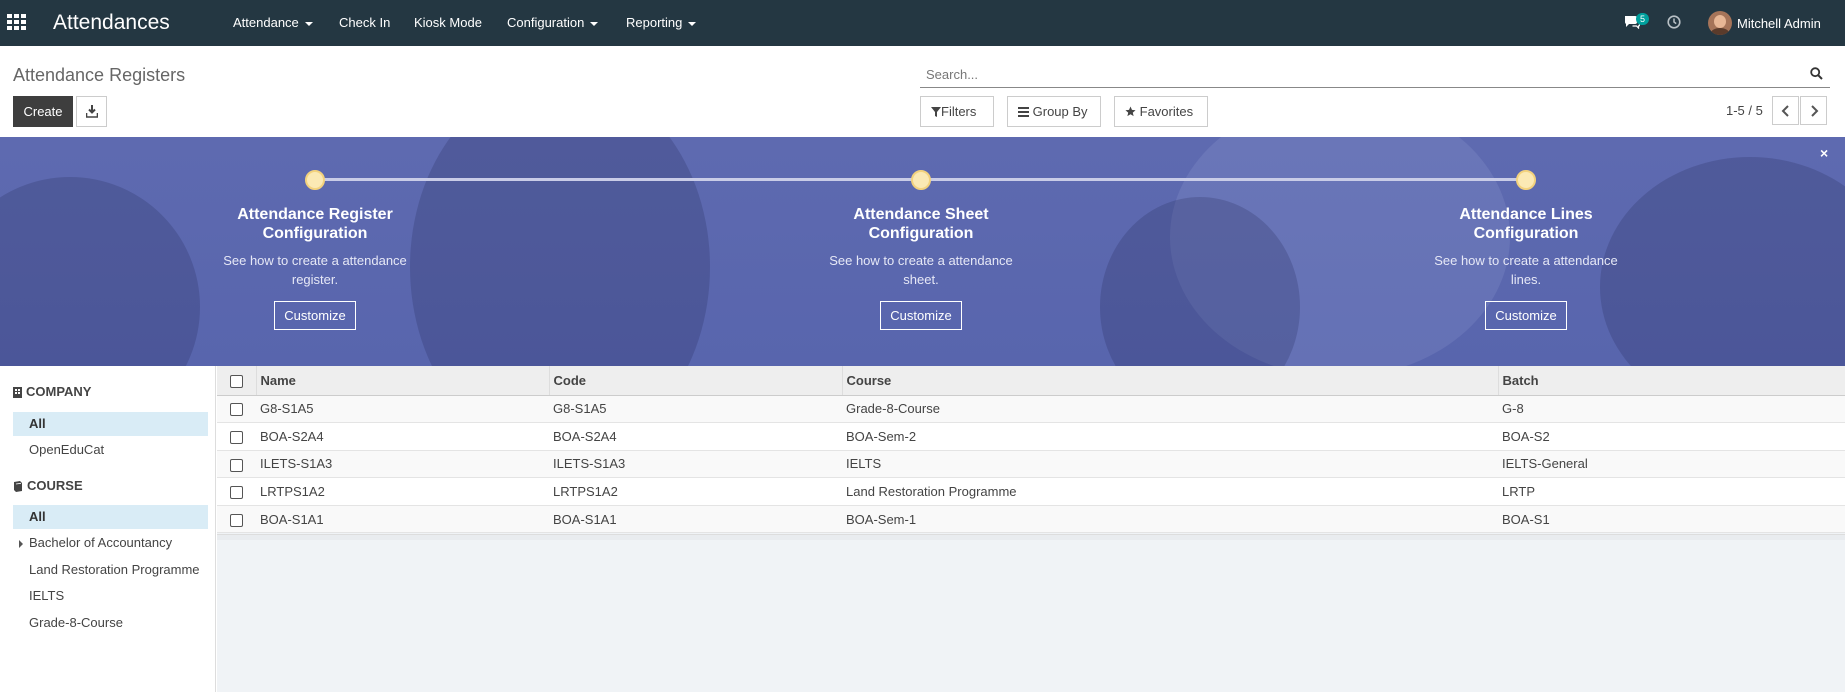 Image resolution: width=1845 pixels, height=692 pixels. I want to click on cell-batch: G-8, so click(1671, 409).